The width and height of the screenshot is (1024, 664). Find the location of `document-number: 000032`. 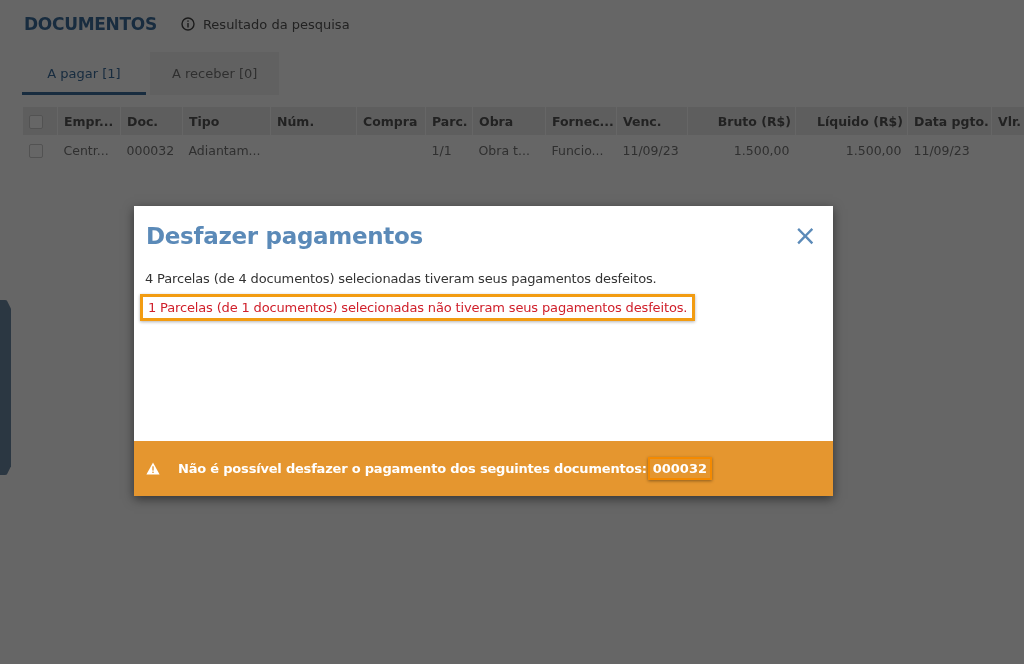

document-number: 000032 is located at coordinates (679, 468).